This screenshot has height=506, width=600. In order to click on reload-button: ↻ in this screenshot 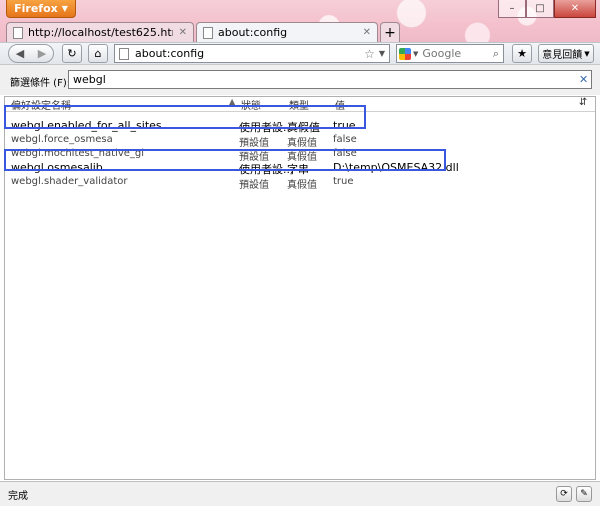, I will do `click(72, 53)`.